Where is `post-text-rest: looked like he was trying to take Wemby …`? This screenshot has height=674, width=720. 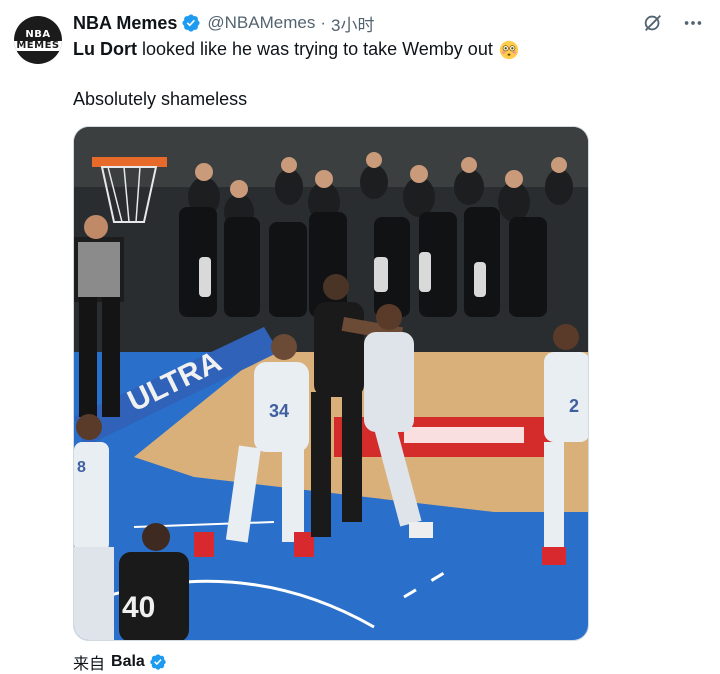 post-text-rest: looked like he was trying to take Wemby … is located at coordinates (314, 49).